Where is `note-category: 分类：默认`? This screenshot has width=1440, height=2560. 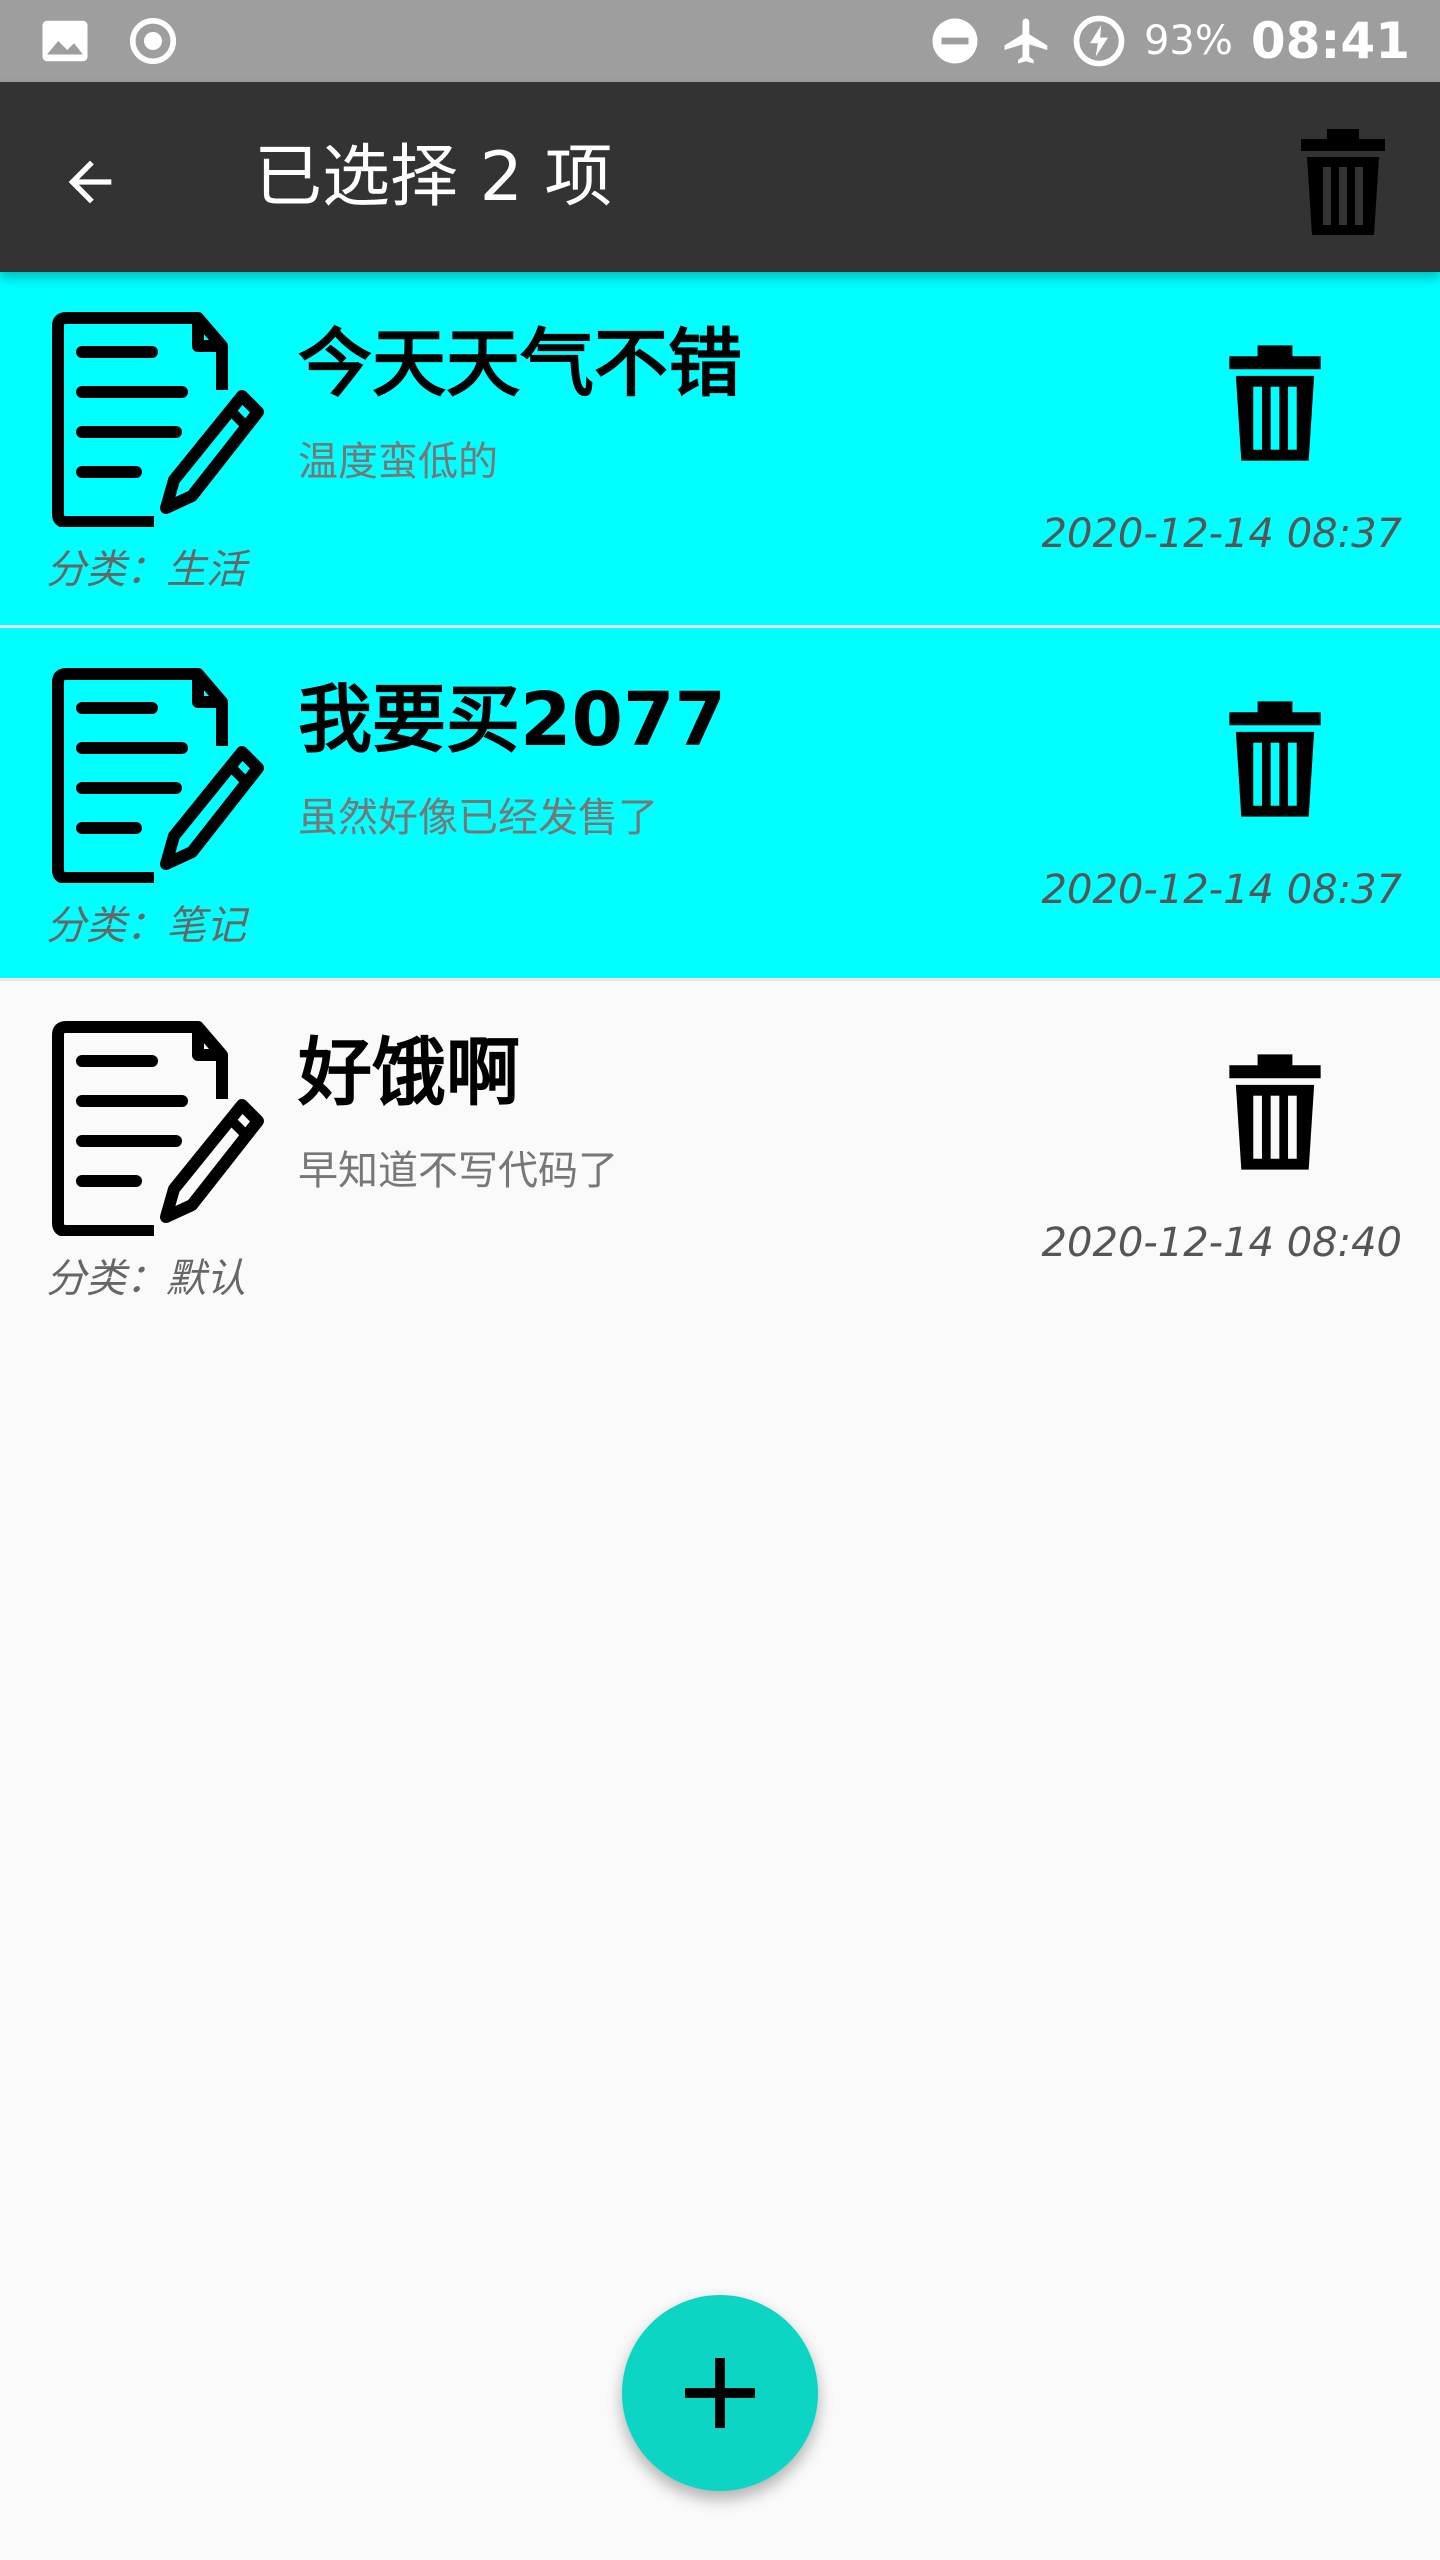 note-category: 分类：默认 is located at coordinates (146, 1279).